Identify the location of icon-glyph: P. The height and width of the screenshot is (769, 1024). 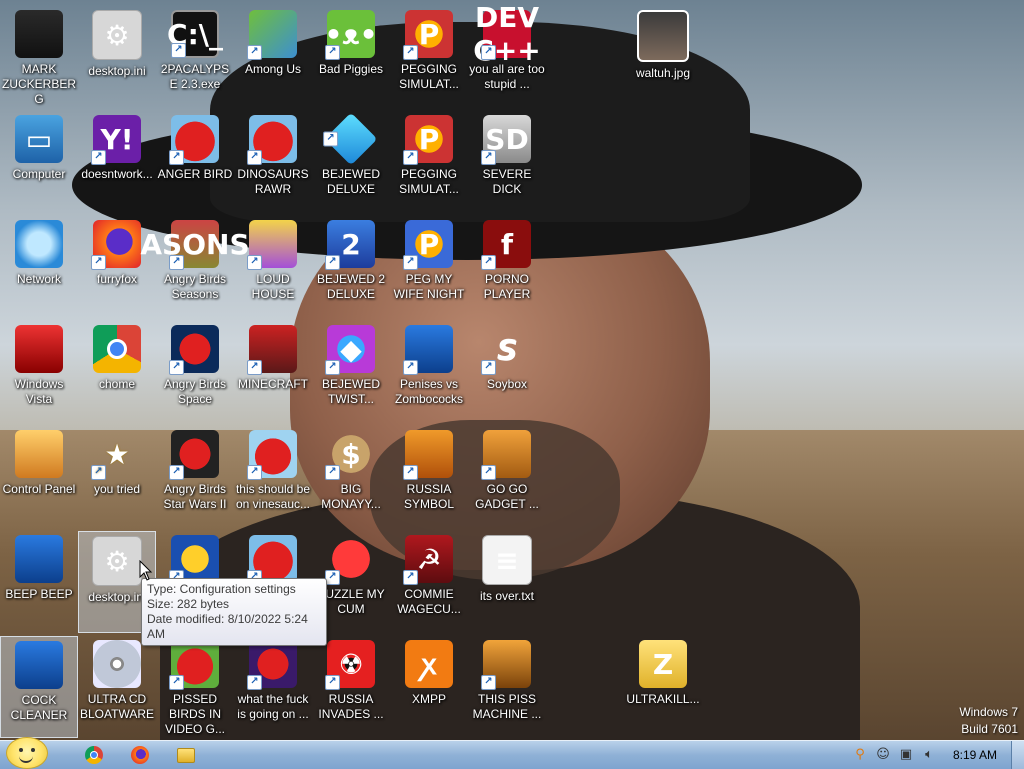
(429, 139).